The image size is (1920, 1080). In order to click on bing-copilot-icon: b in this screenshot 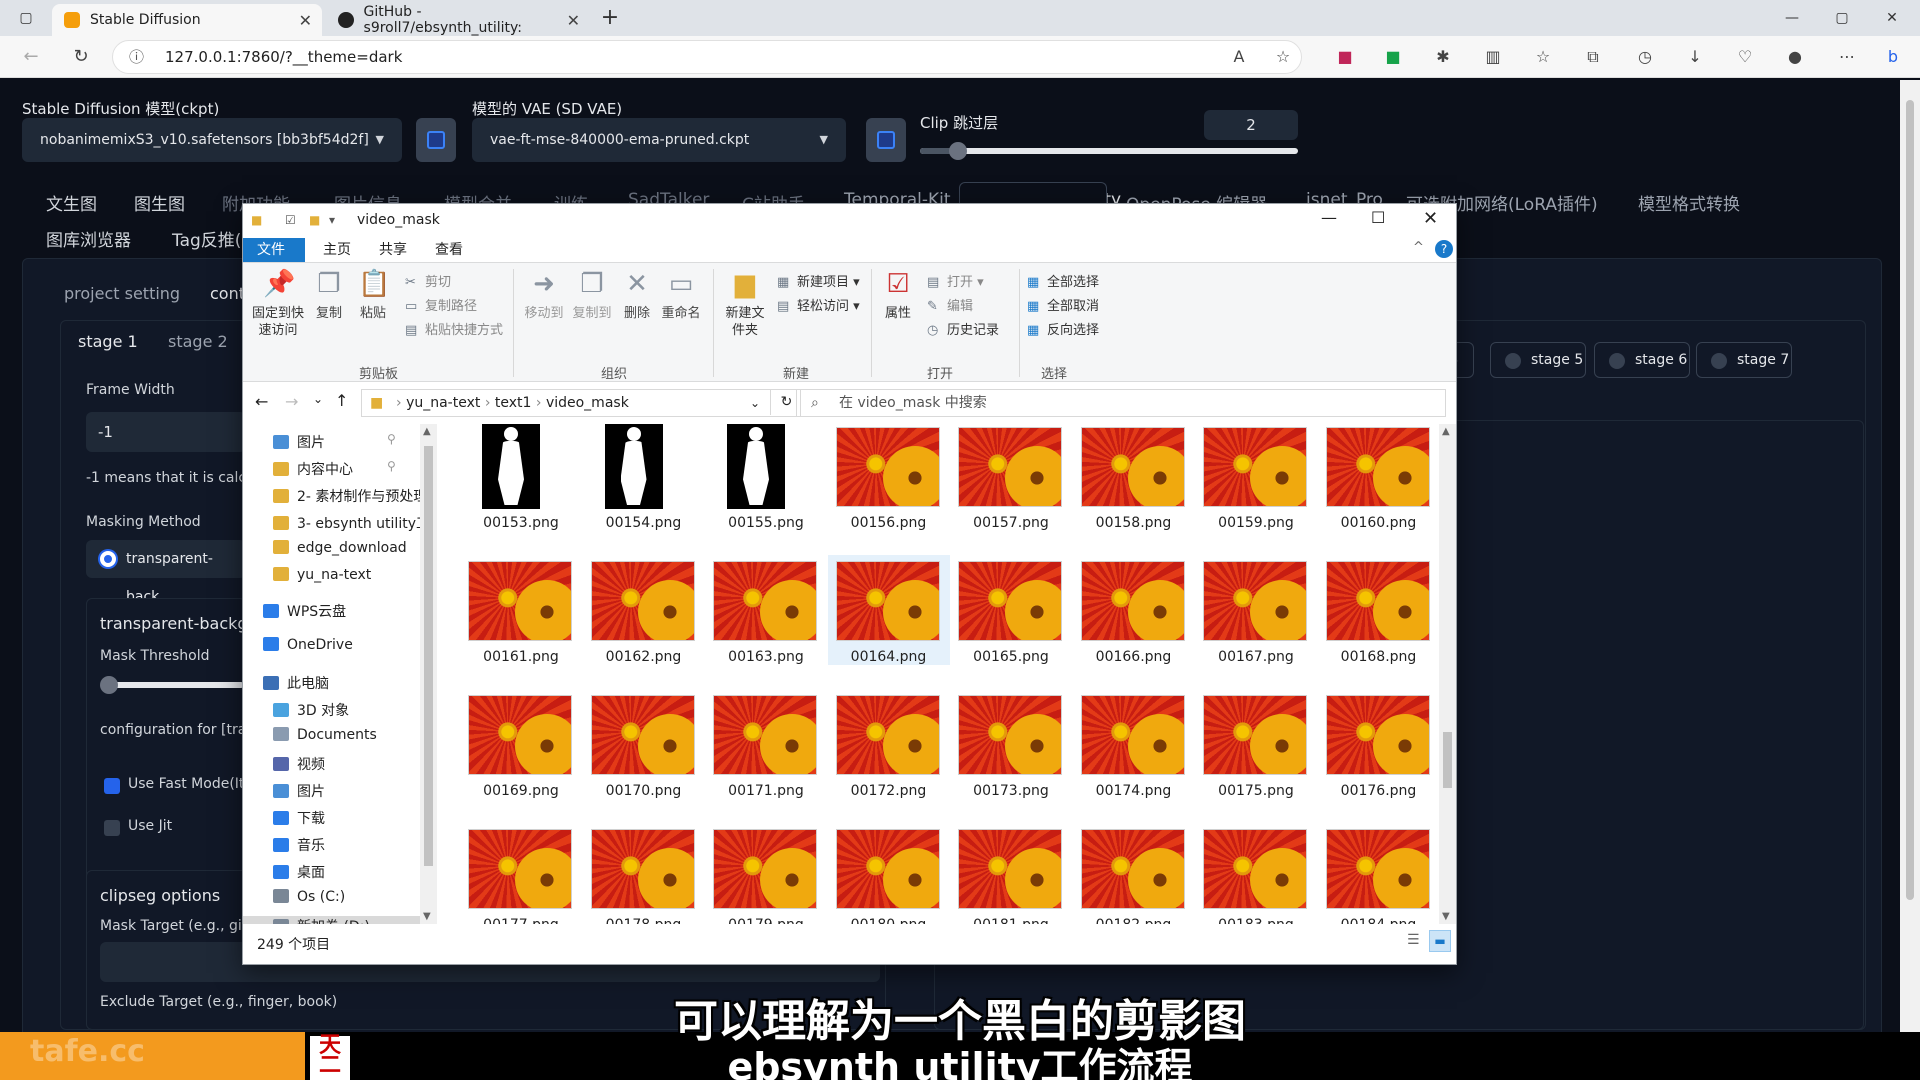, I will do `click(1893, 57)`.